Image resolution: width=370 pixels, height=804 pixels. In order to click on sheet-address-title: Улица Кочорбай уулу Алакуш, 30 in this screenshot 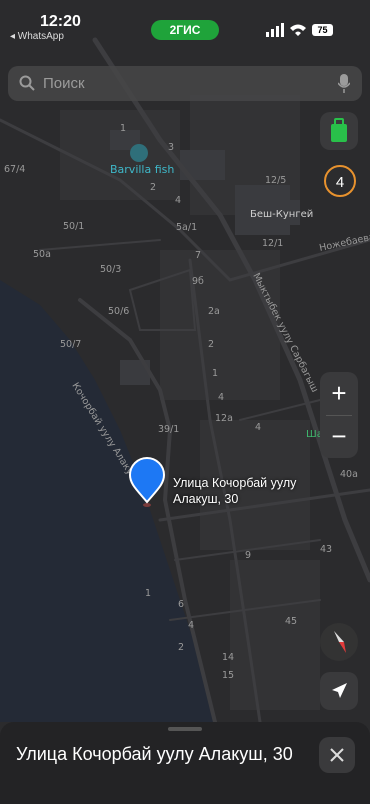, I will do `click(154, 754)`.